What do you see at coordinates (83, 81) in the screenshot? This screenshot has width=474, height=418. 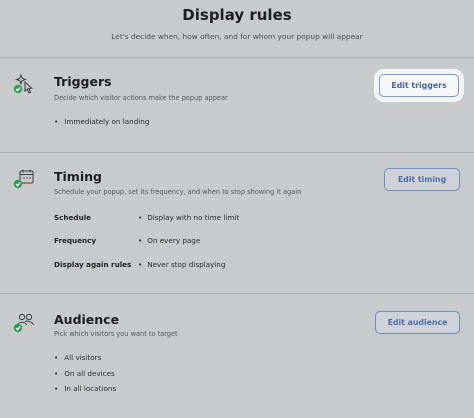 I see `triggers-title: Triggers` at bounding box center [83, 81].